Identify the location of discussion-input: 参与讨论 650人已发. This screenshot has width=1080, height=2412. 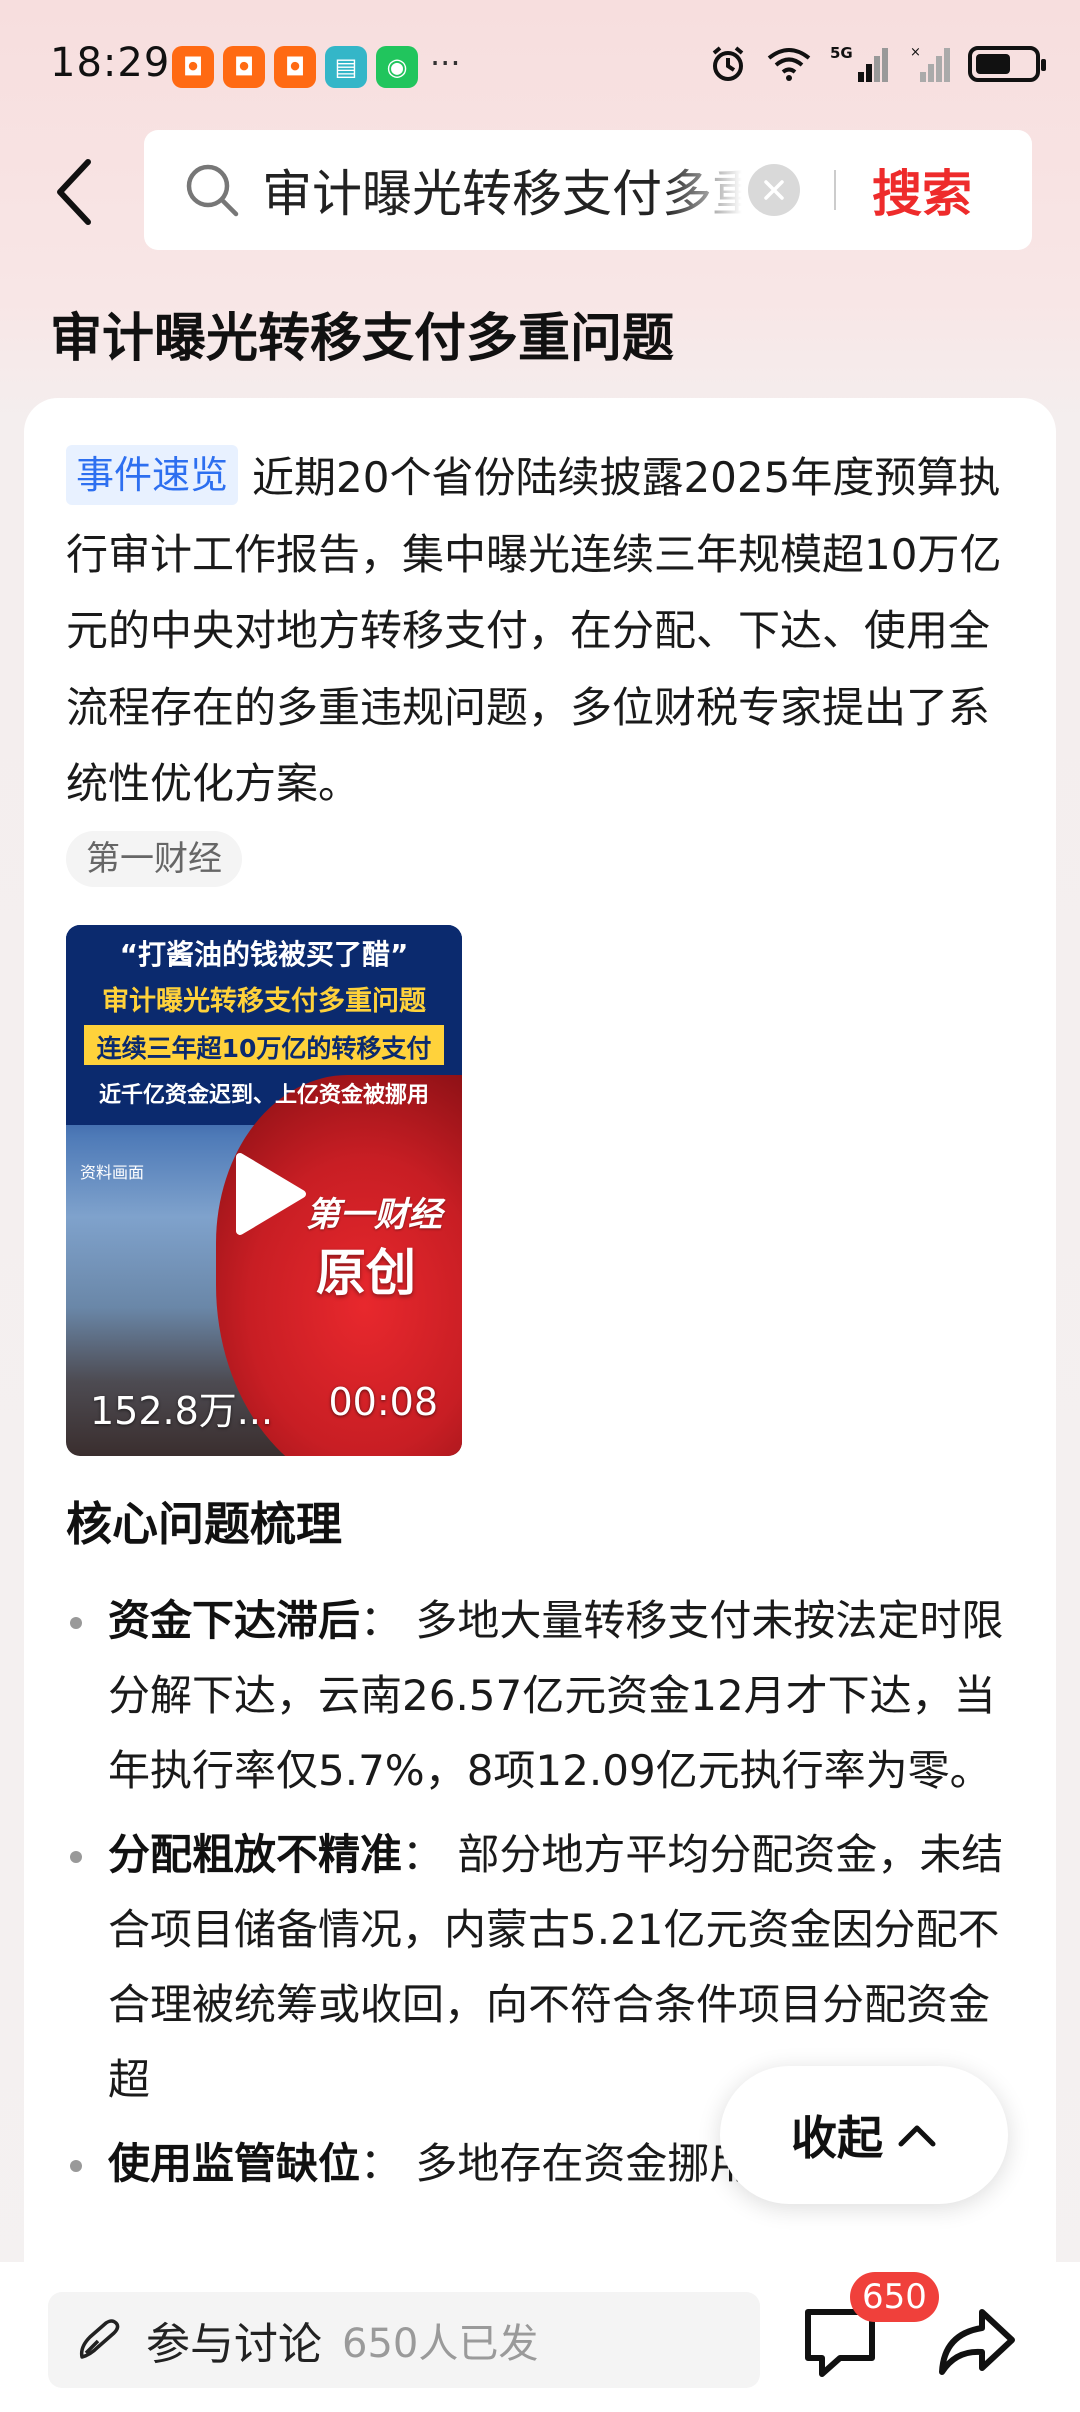
(404, 2340).